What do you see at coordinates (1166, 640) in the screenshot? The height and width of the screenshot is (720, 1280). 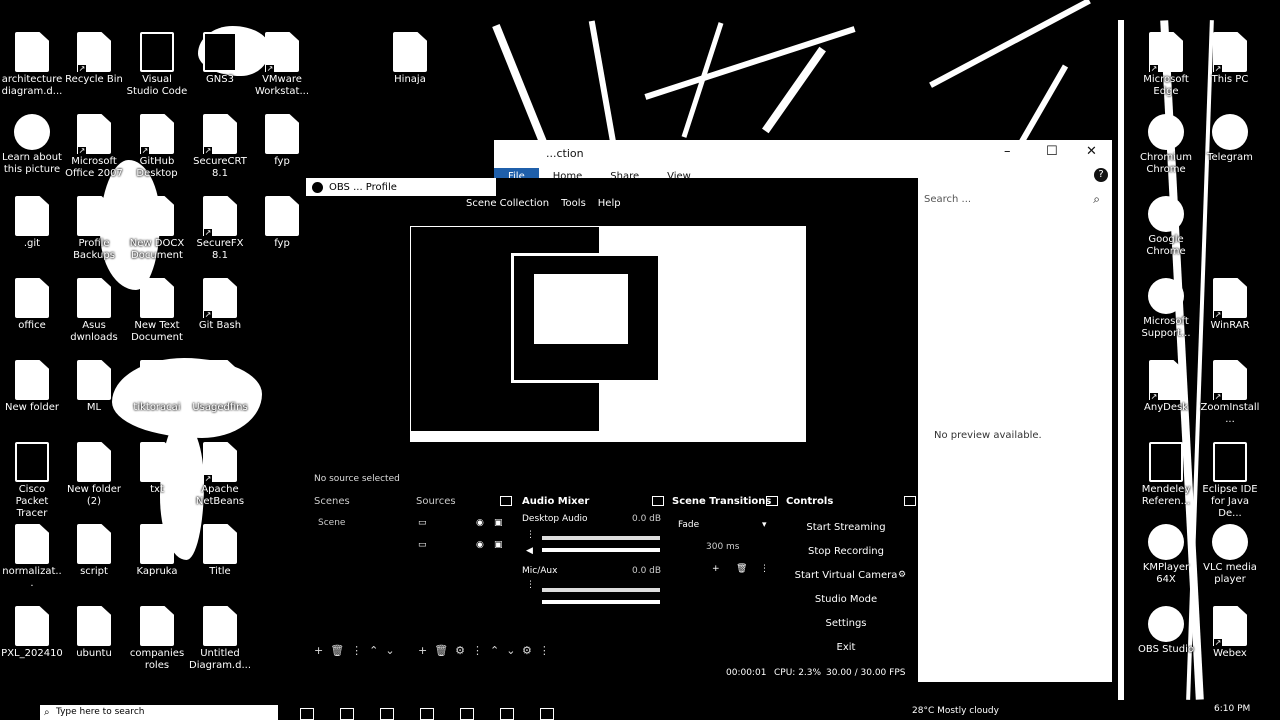 I see `desktop-icon: OBS Studio` at bounding box center [1166, 640].